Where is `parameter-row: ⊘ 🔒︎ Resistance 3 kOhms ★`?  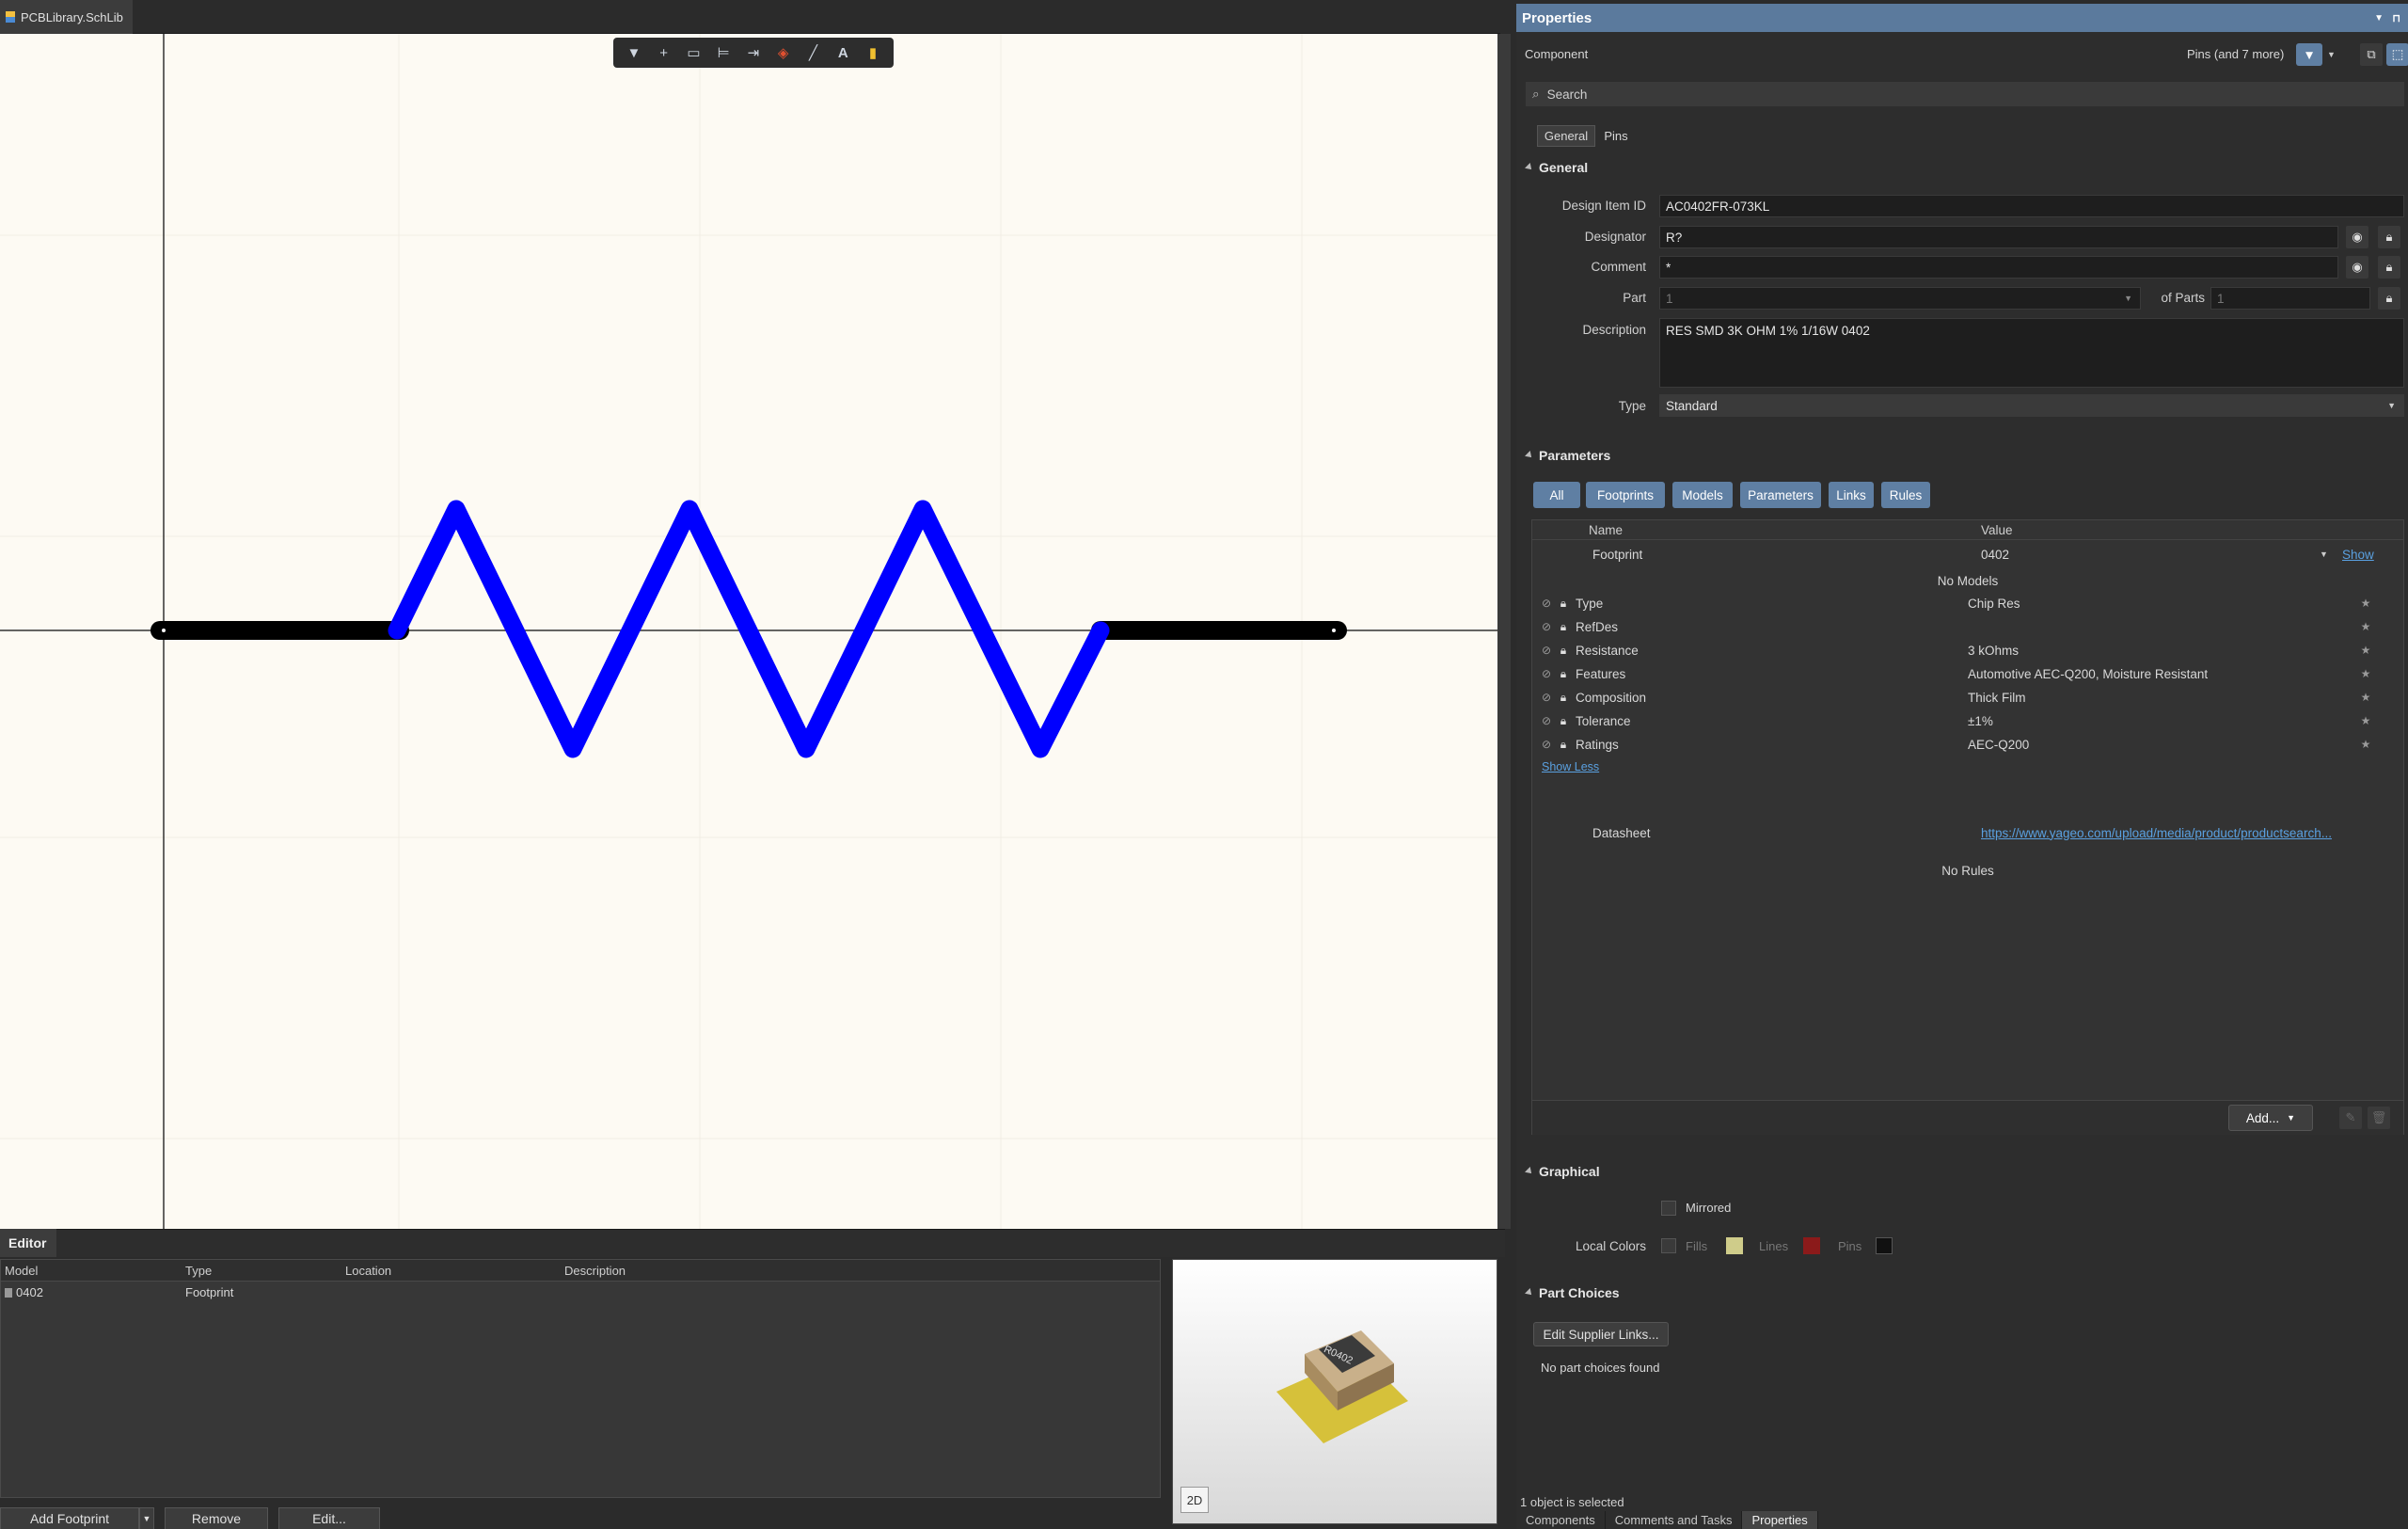
parameter-row: ⊘ 🔒︎ Resistance 3 kOhms ★ is located at coordinates (1968, 650).